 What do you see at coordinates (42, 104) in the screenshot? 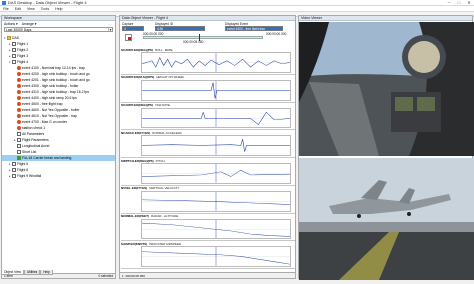
I see `tree-item-label: event 4500 - free flight trap` at bounding box center [42, 104].